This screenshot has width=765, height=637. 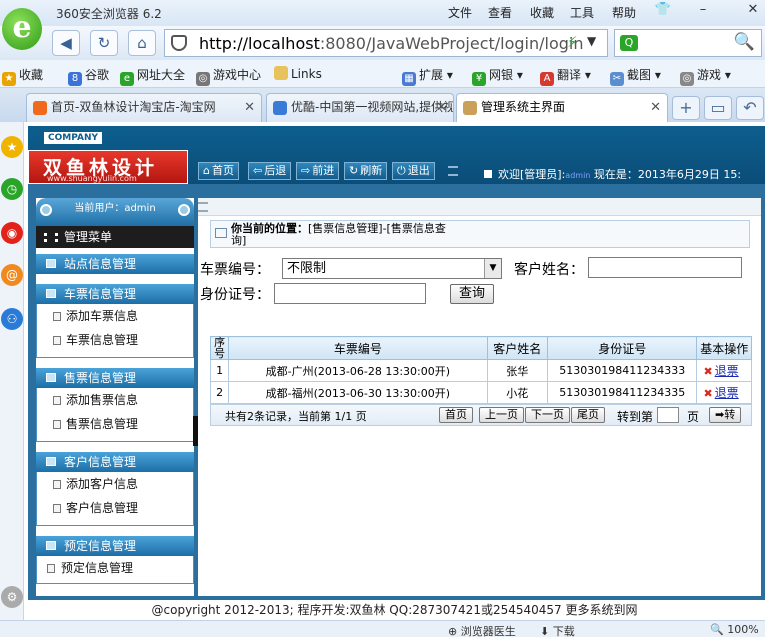 What do you see at coordinates (12, 147) in the screenshot?
I see `favorites-star-icon: ★` at bounding box center [12, 147].